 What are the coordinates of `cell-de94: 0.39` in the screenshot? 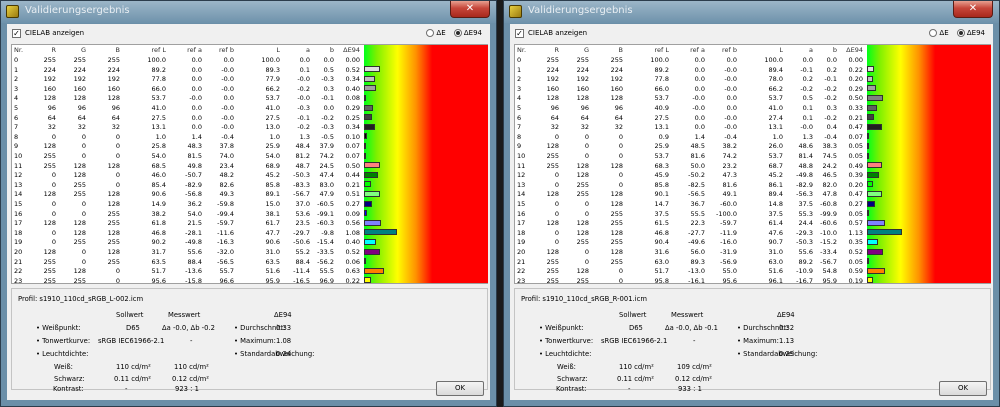 It's located at (855, 175).